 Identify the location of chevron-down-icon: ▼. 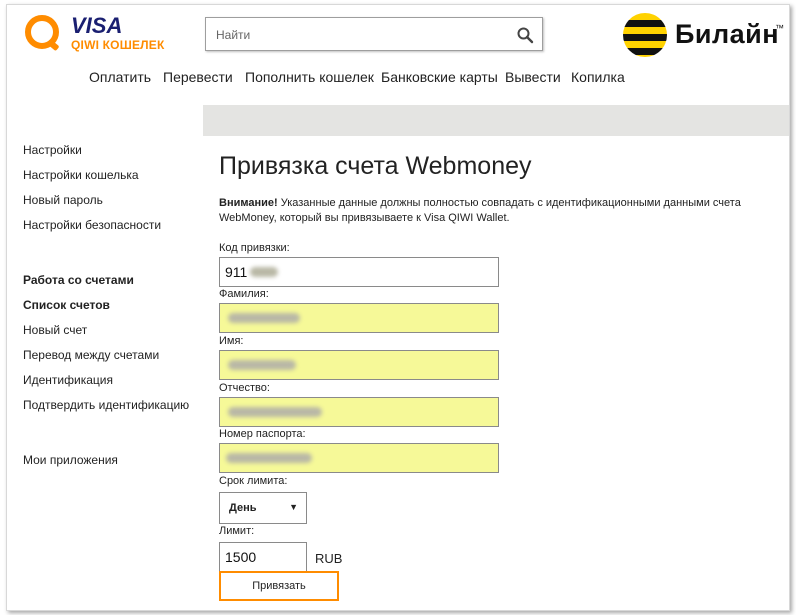
(293, 507).